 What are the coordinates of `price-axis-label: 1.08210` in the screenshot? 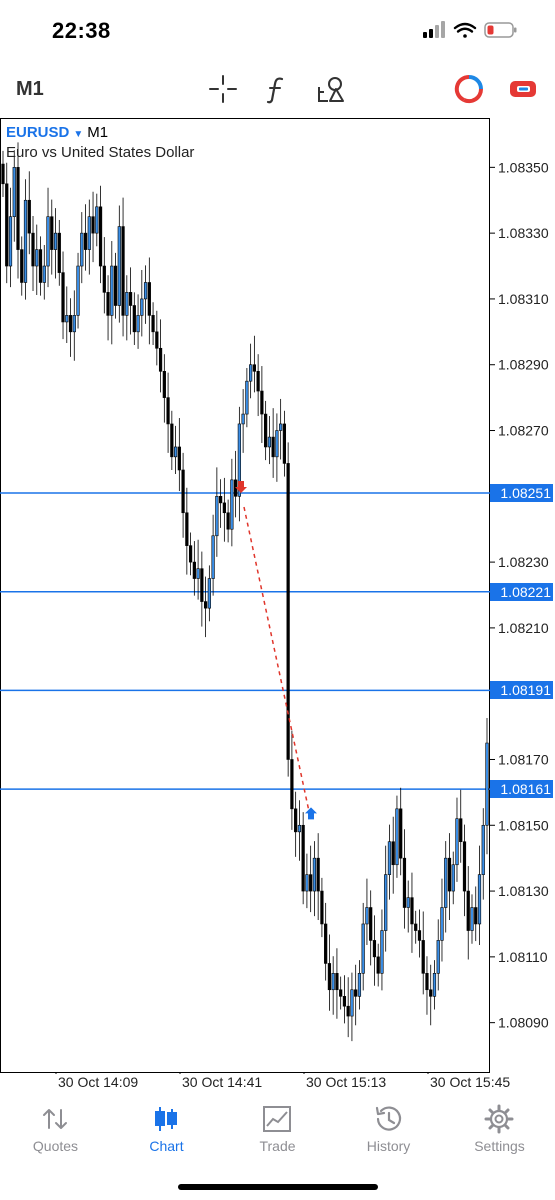 It's located at (523, 628).